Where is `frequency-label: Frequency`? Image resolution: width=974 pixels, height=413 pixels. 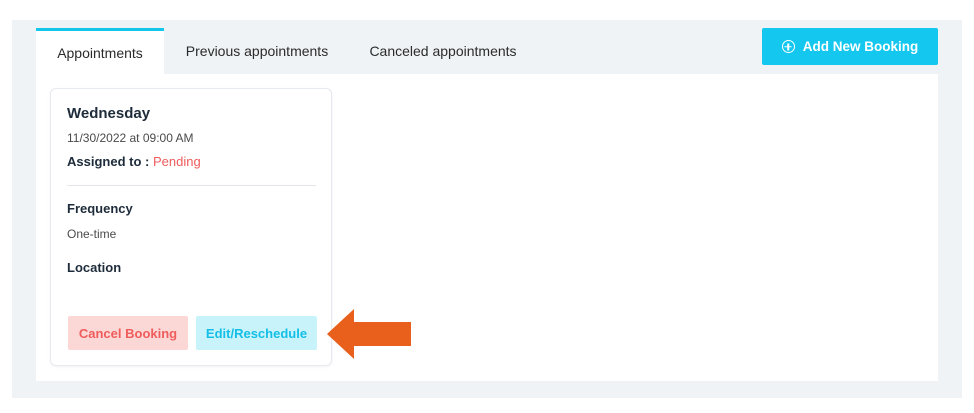 frequency-label: Frequency is located at coordinates (100, 208).